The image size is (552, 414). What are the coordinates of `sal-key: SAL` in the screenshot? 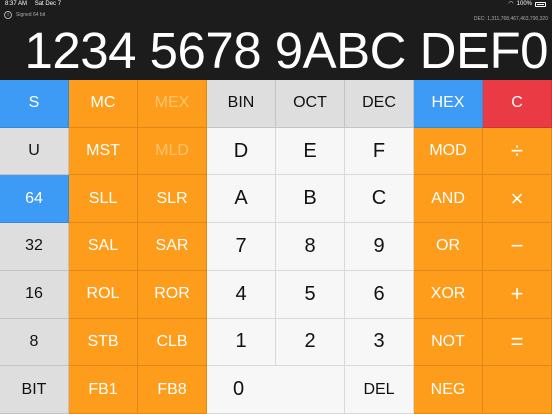 It's located at (103, 247).